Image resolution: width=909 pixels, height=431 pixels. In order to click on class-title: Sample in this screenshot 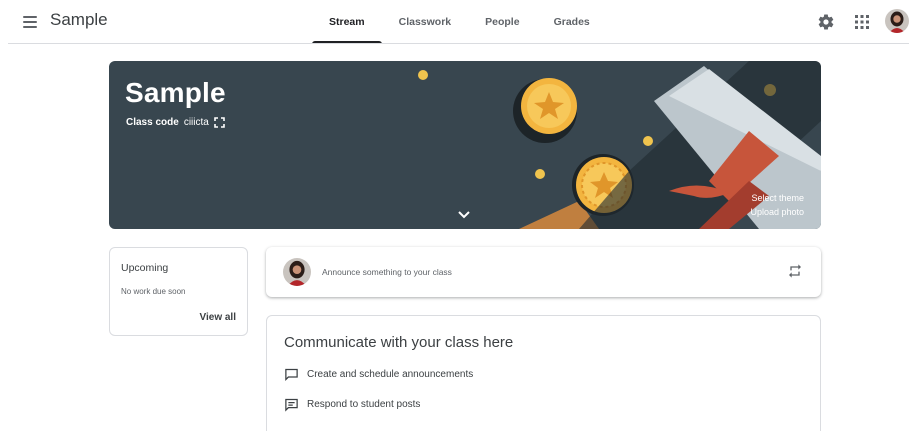, I will do `click(79, 20)`.